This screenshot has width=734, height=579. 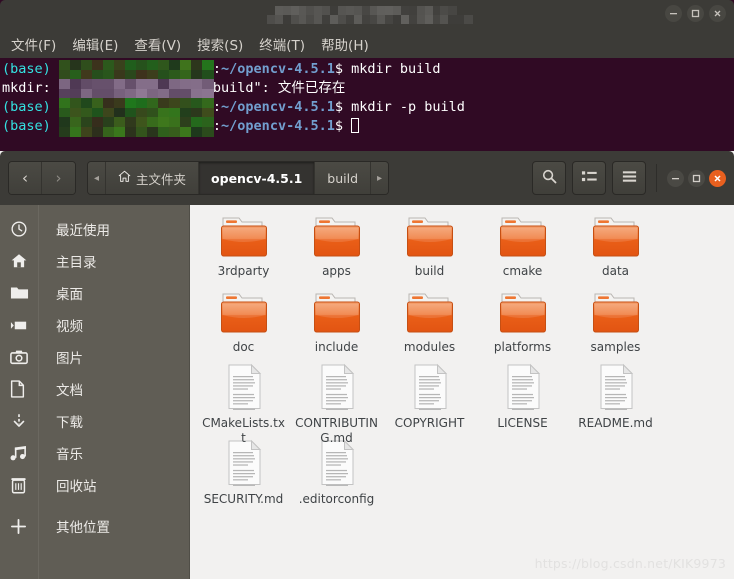 I want to click on terminal-text: $ mkdir build, so click(x=387, y=69).